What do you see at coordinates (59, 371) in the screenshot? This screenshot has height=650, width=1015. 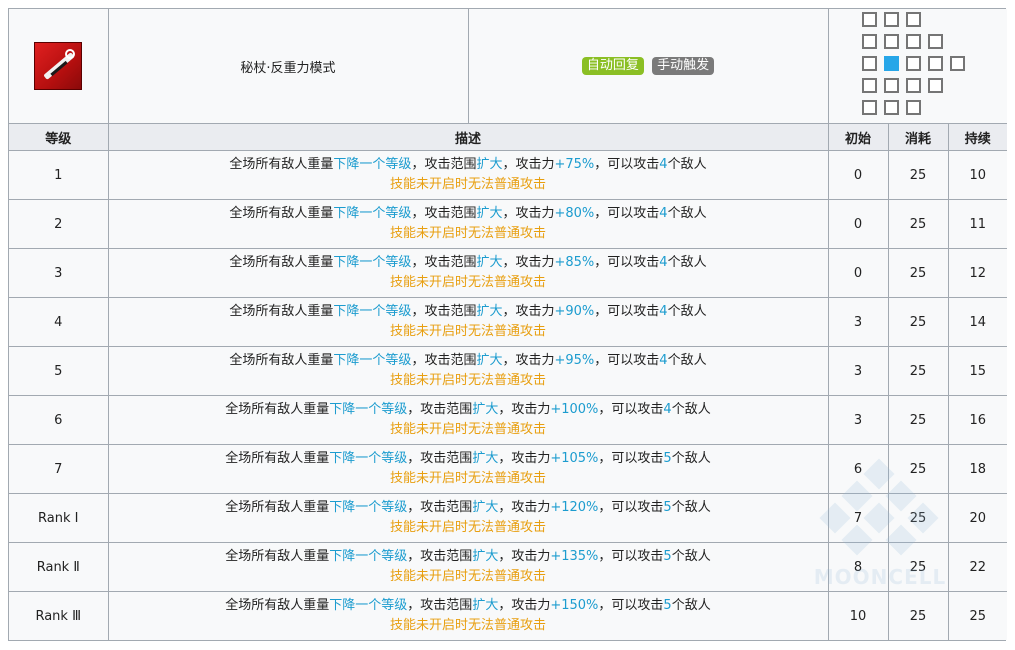 I see `level-cell: 5` at bounding box center [59, 371].